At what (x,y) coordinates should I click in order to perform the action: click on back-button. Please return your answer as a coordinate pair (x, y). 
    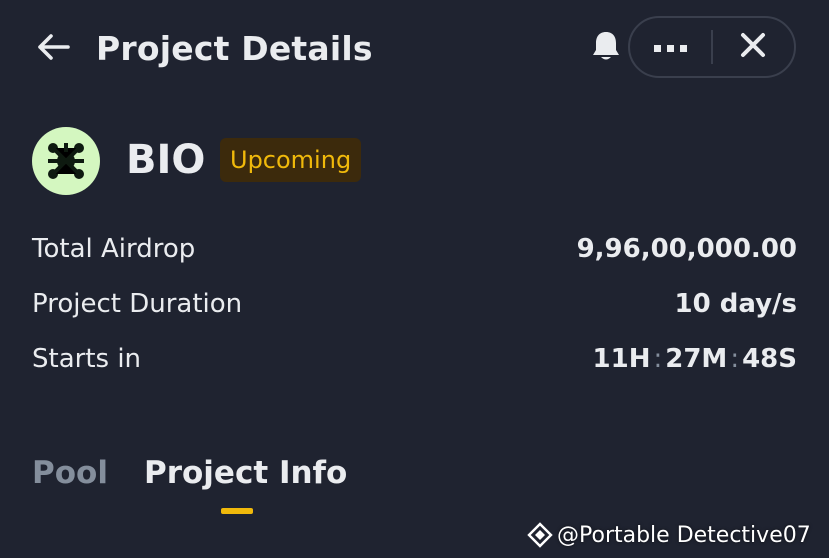
    Looking at the image, I should click on (53, 49).